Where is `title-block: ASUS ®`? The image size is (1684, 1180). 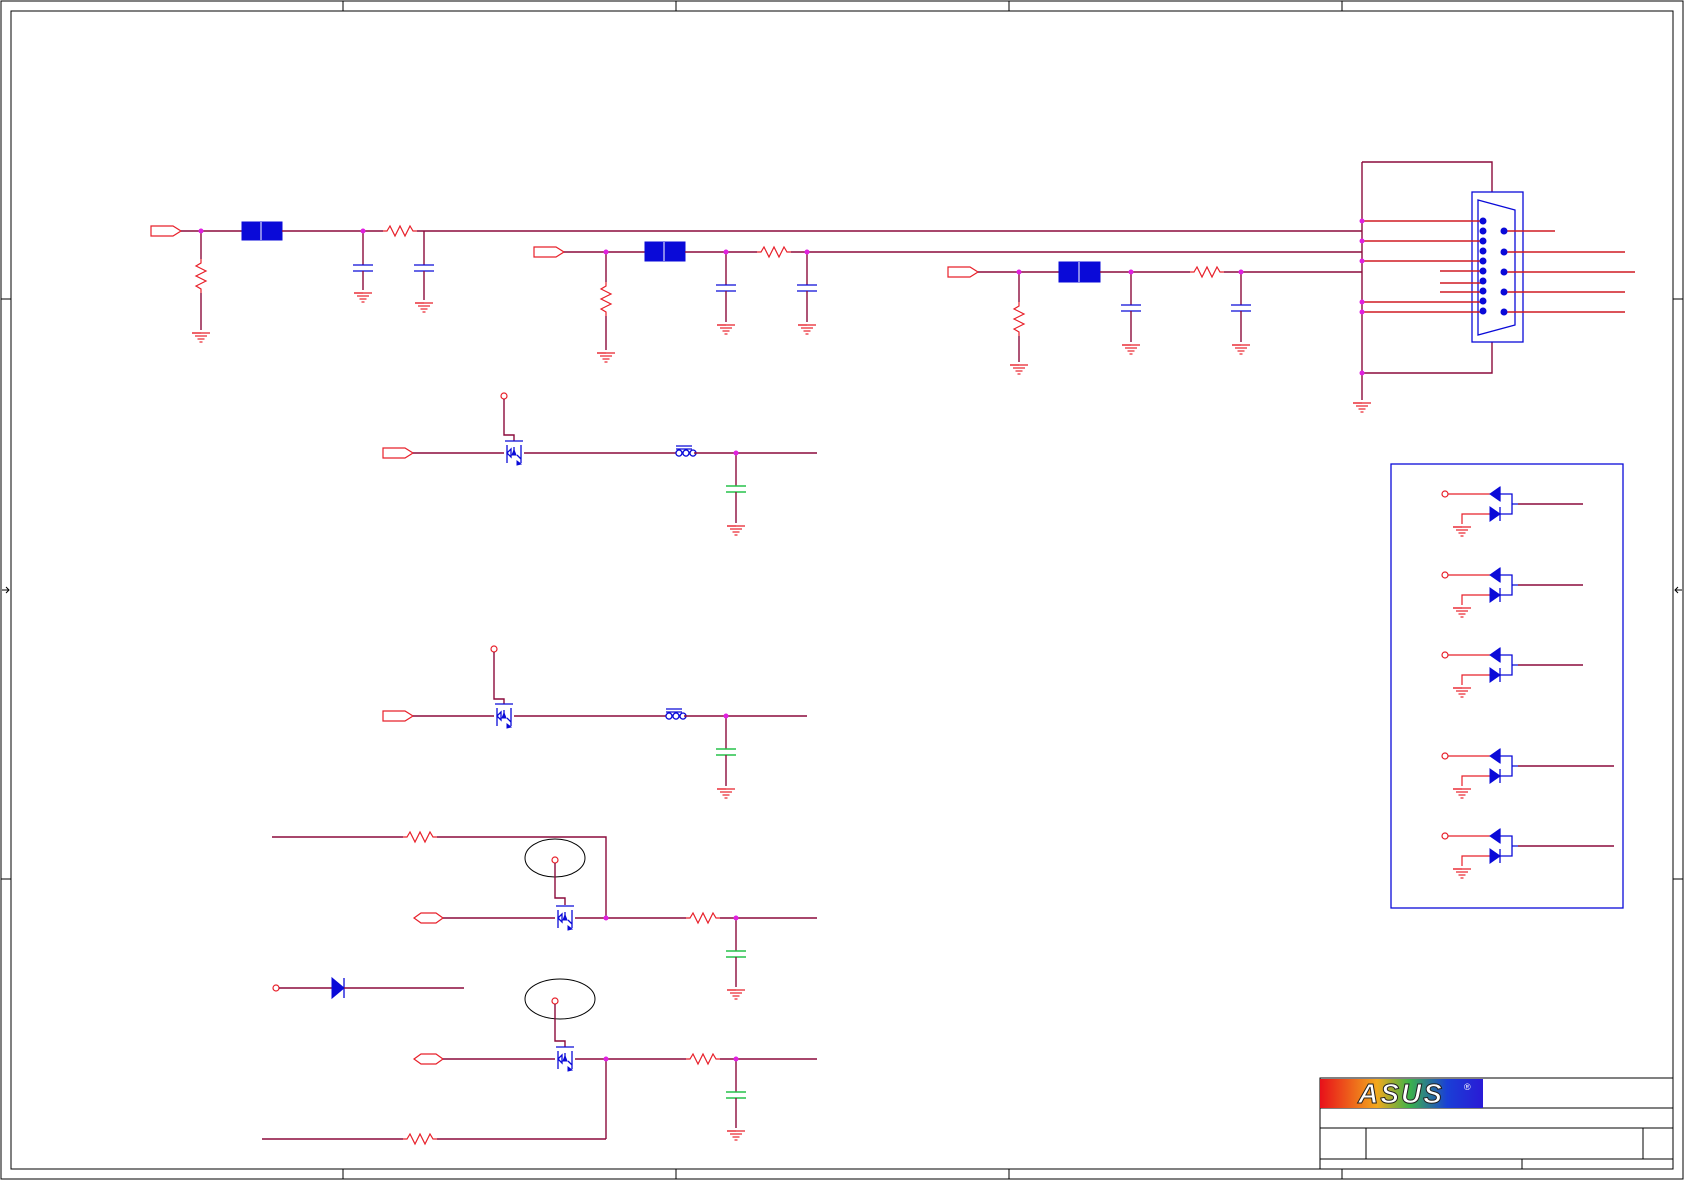
title-block: ASUS ® is located at coordinates (1496, 1123).